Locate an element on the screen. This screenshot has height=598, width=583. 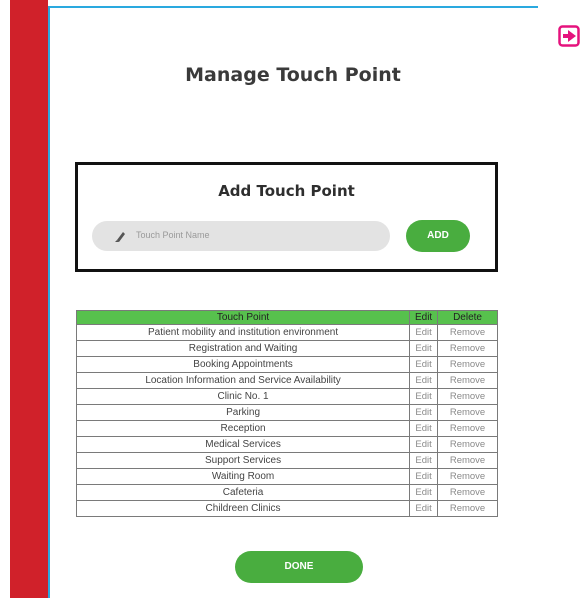
page-title: Manage Touch Point is located at coordinates (293, 75).